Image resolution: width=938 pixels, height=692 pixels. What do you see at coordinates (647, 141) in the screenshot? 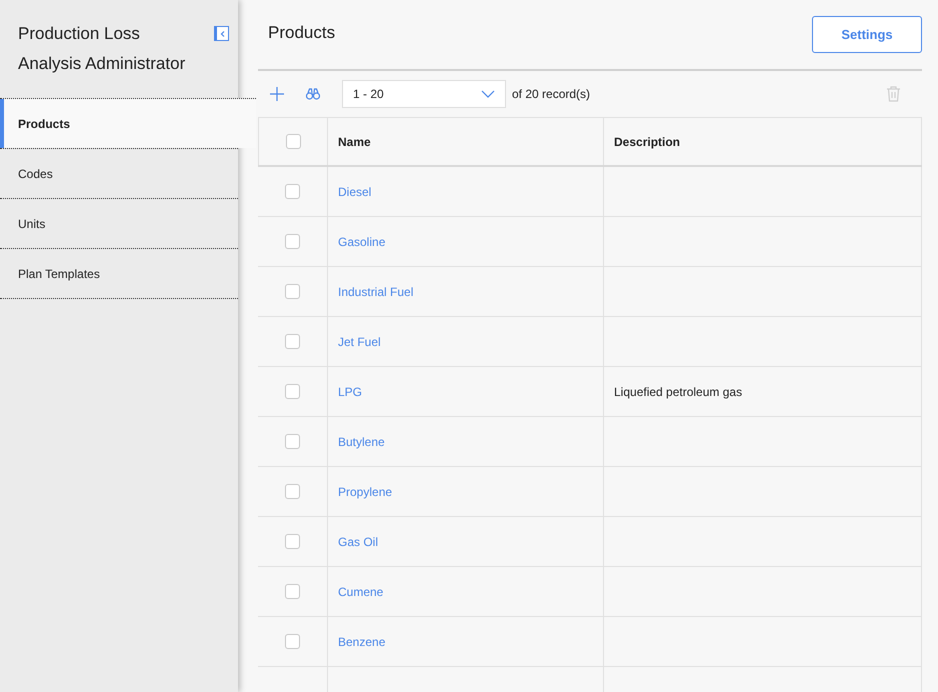
I see `column-header: Description` at bounding box center [647, 141].